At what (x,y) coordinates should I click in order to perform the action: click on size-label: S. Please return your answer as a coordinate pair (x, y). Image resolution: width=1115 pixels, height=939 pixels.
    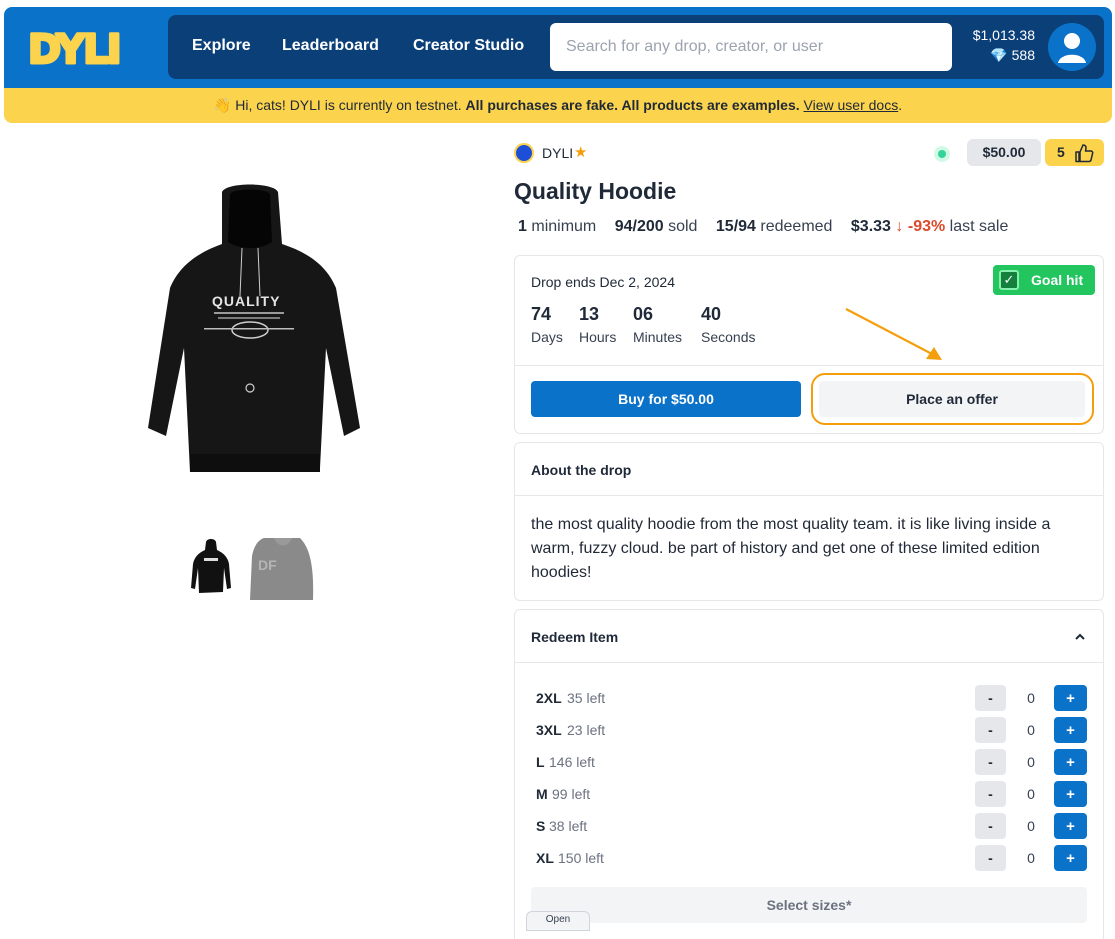
    Looking at the image, I should click on (541, 826).